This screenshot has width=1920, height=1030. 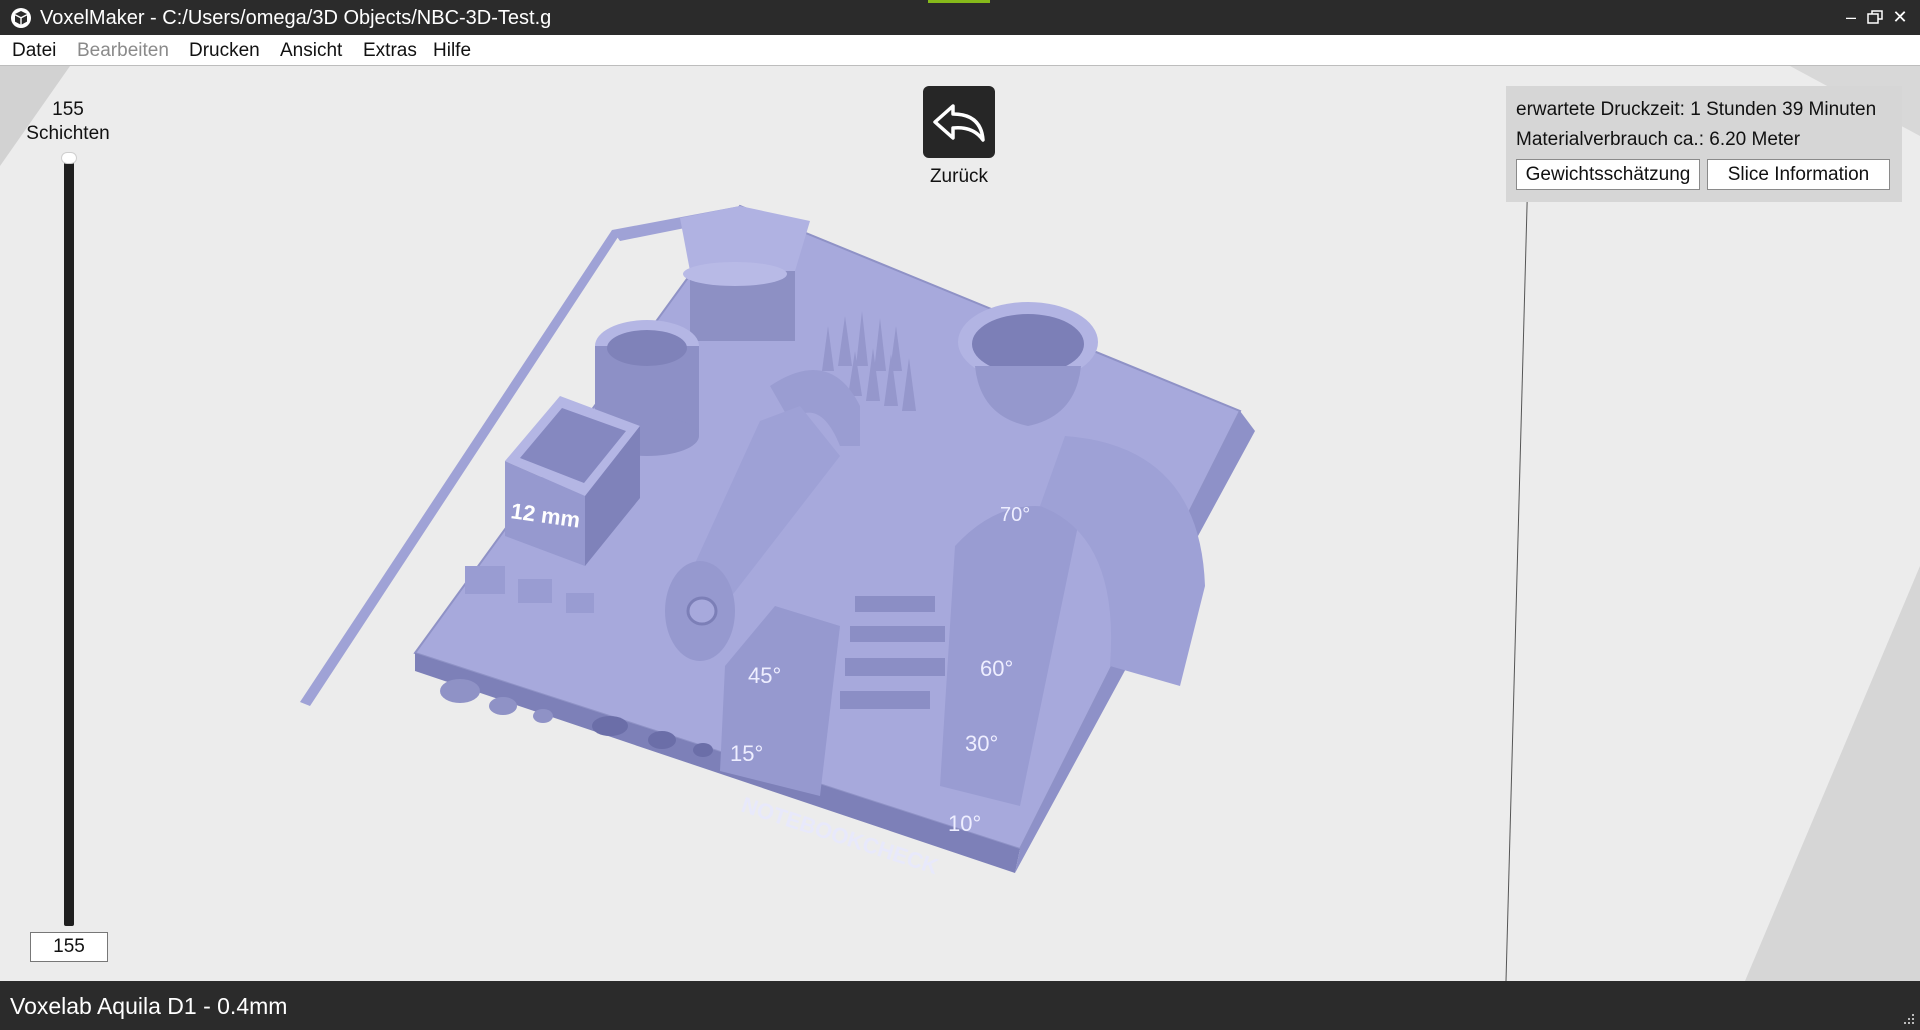 I want to click on back-button, so click(x=959, y=122).